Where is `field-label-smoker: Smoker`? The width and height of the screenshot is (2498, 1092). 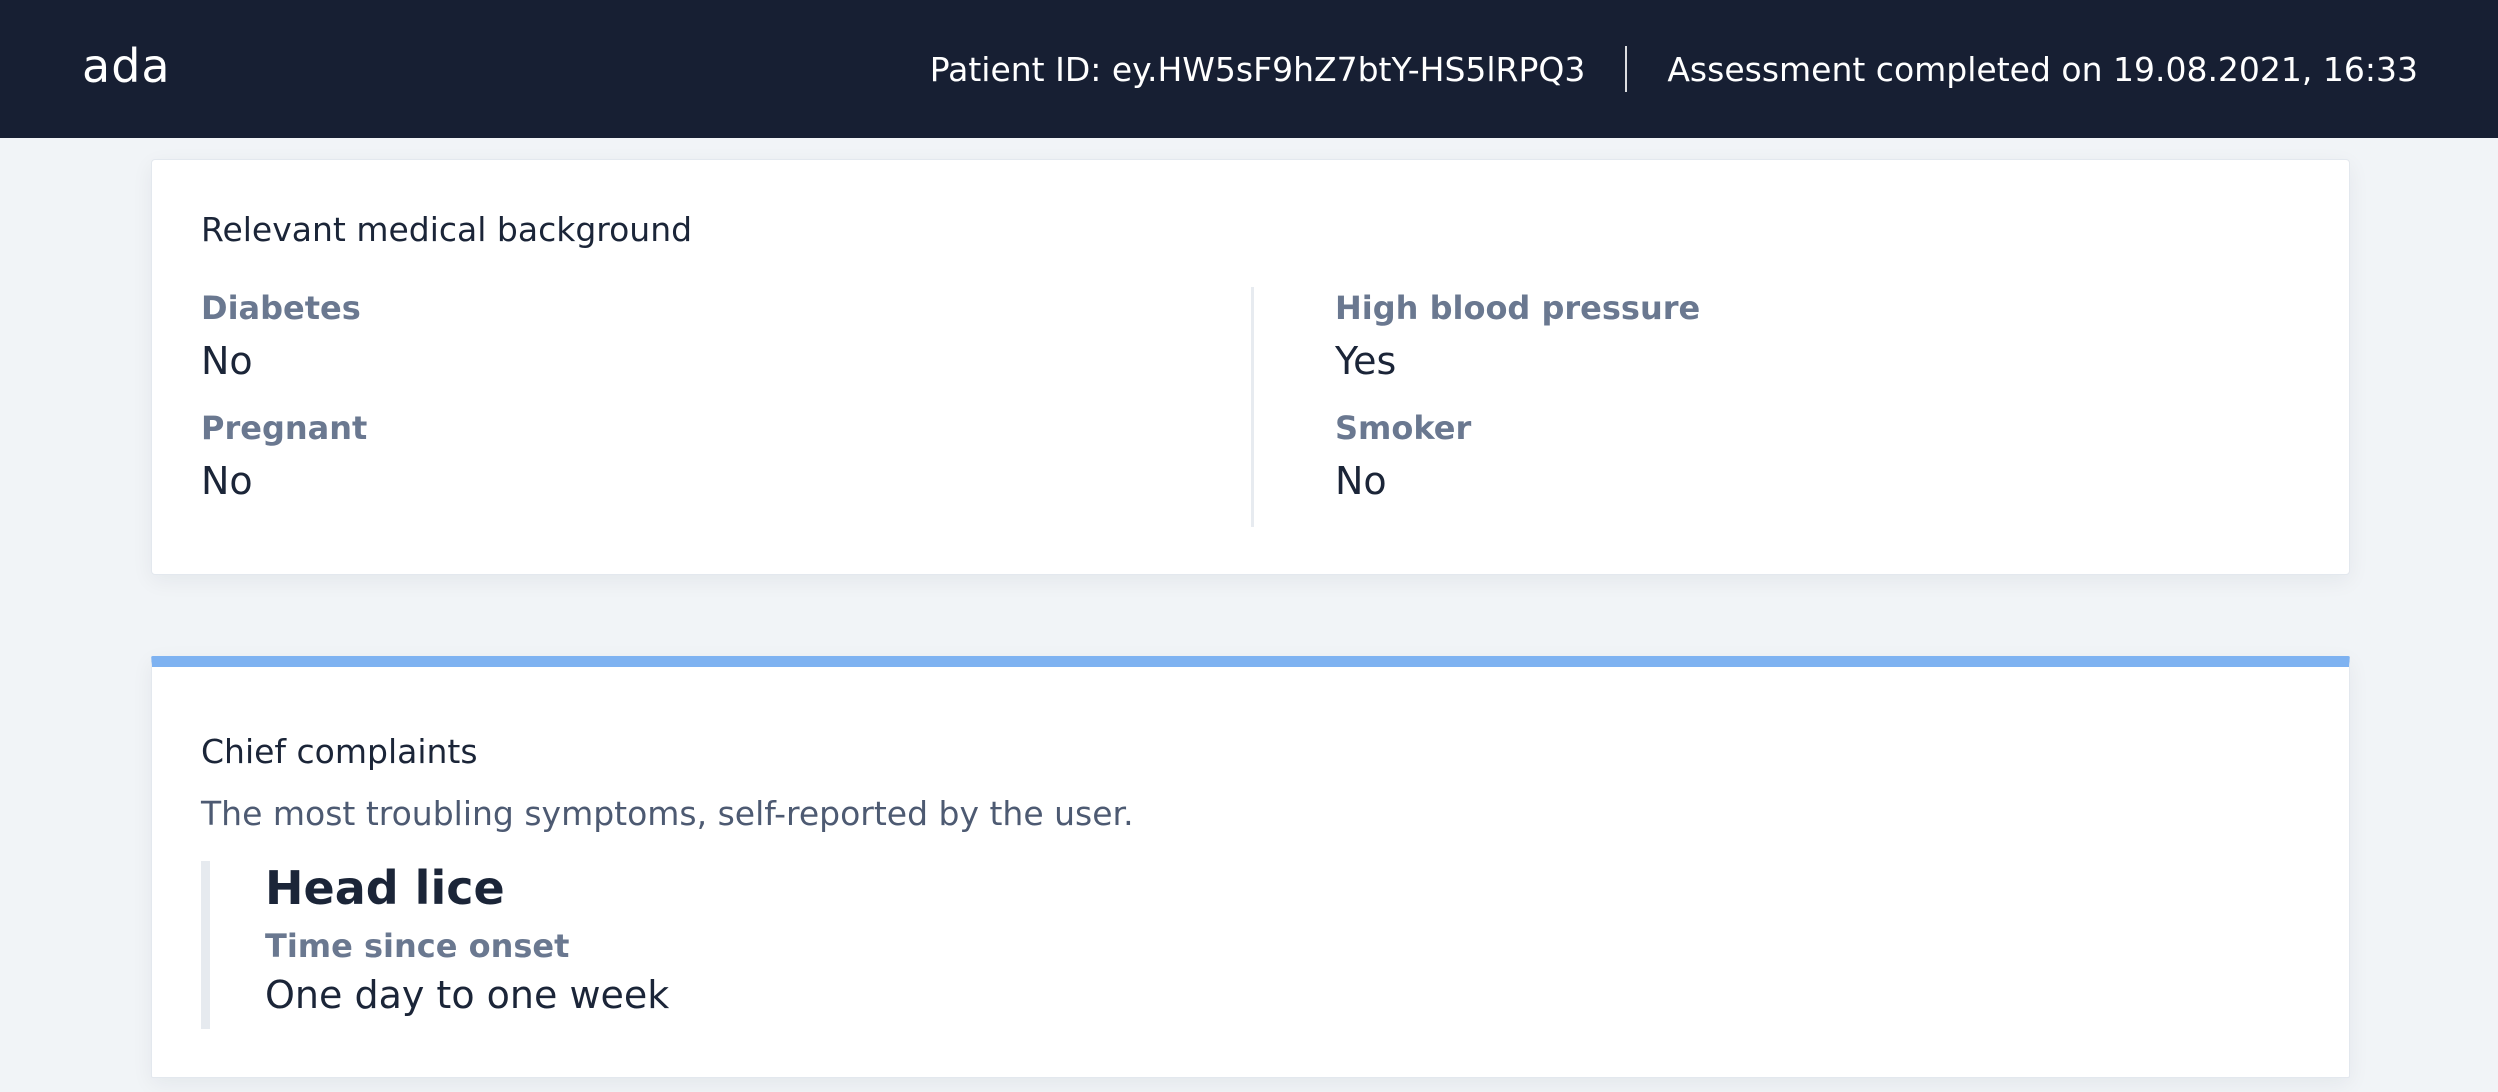 field-label-smoker: Smoker is located at coordinates (1403, 428).